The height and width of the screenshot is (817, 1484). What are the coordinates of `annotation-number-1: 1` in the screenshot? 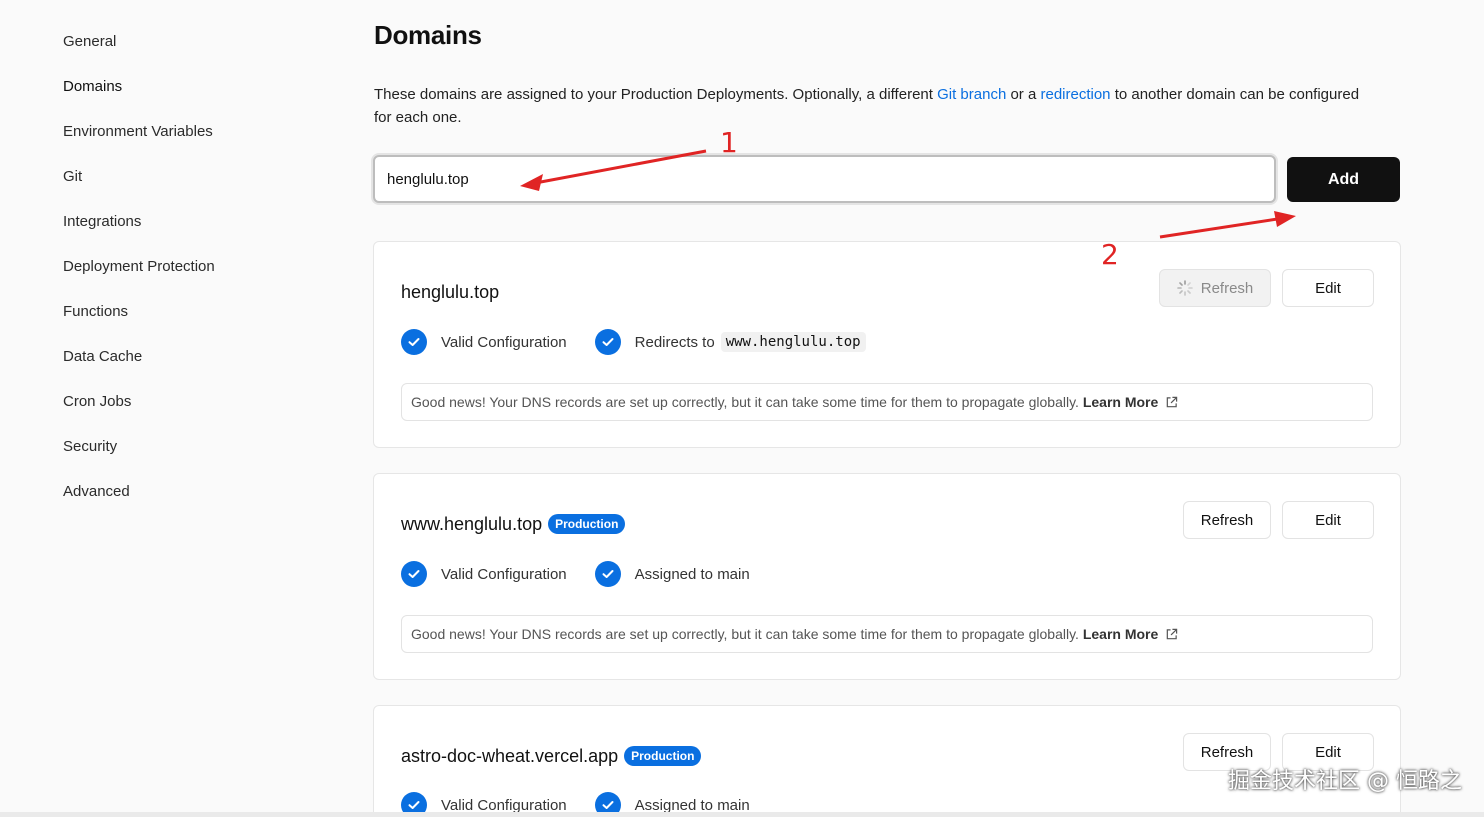 It's located at (729, 142).